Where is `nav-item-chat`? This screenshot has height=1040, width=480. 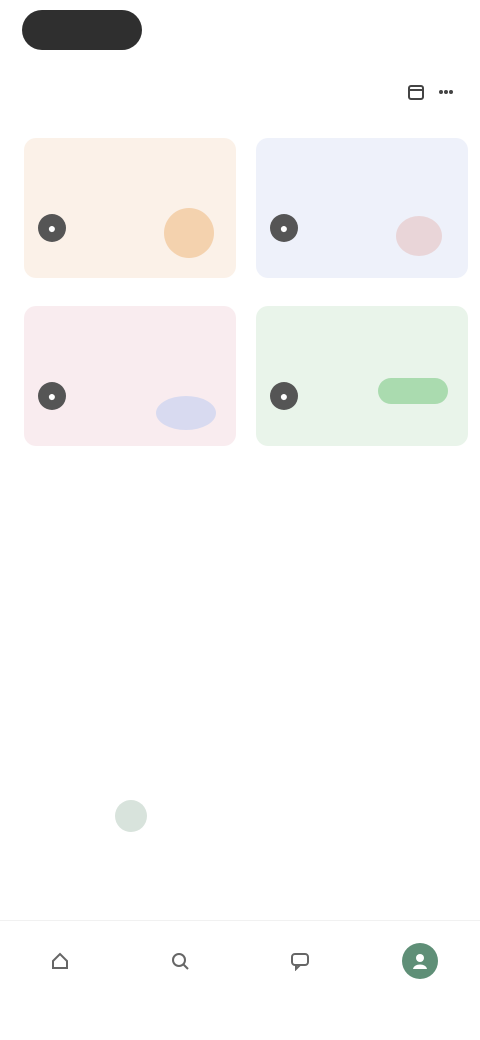 nav-item-chat is located at coordinates (300, 978).